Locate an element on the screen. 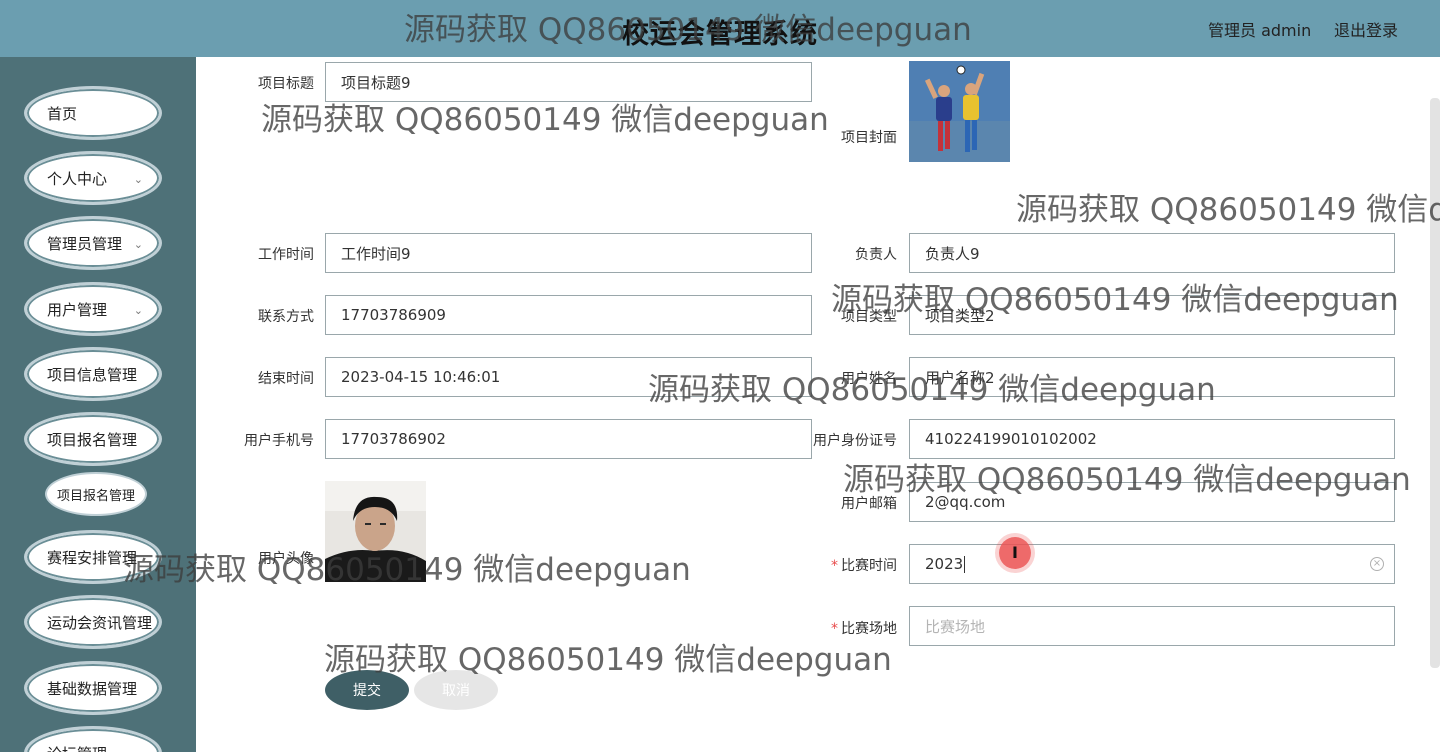 The height and width of the screenshot is (752, 1440). sidebar-item-label: 论坛管理 is located at coordinates (77, 747).